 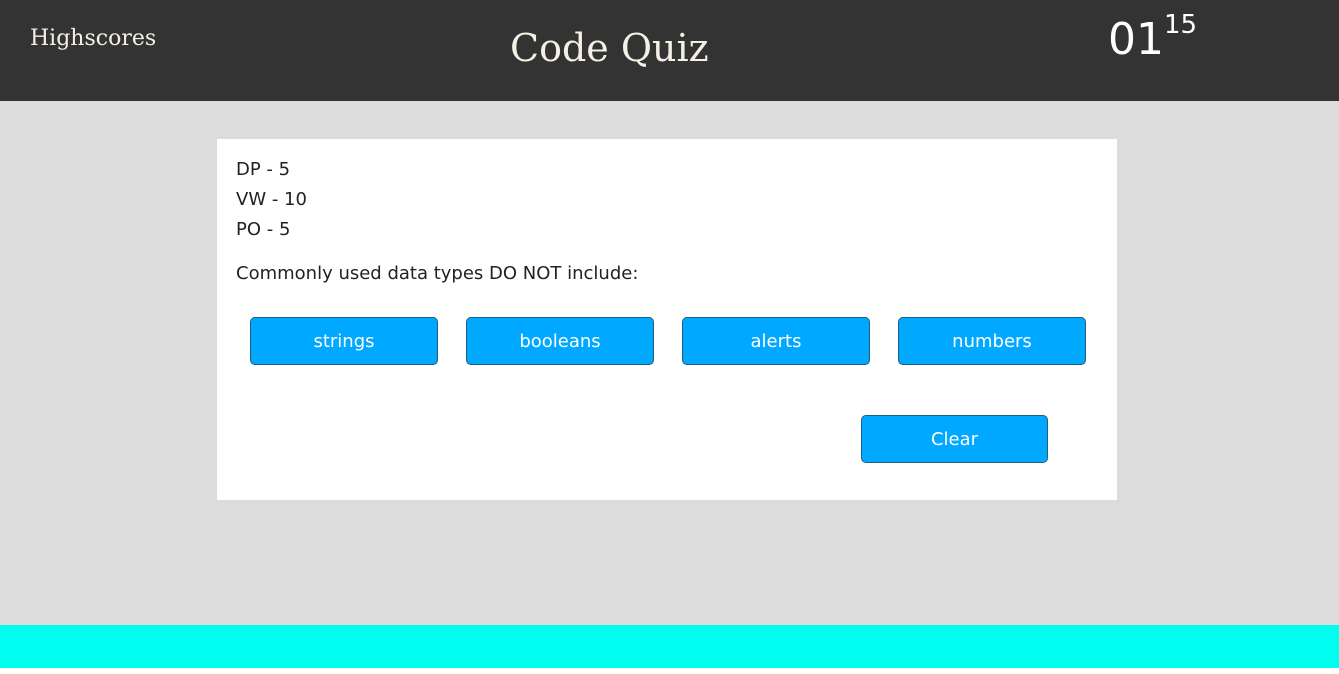 What do you see at coordinates (344, 341) in the screenshot?
I see `answer-button-strings: strings` at bounding box center [344, 341].